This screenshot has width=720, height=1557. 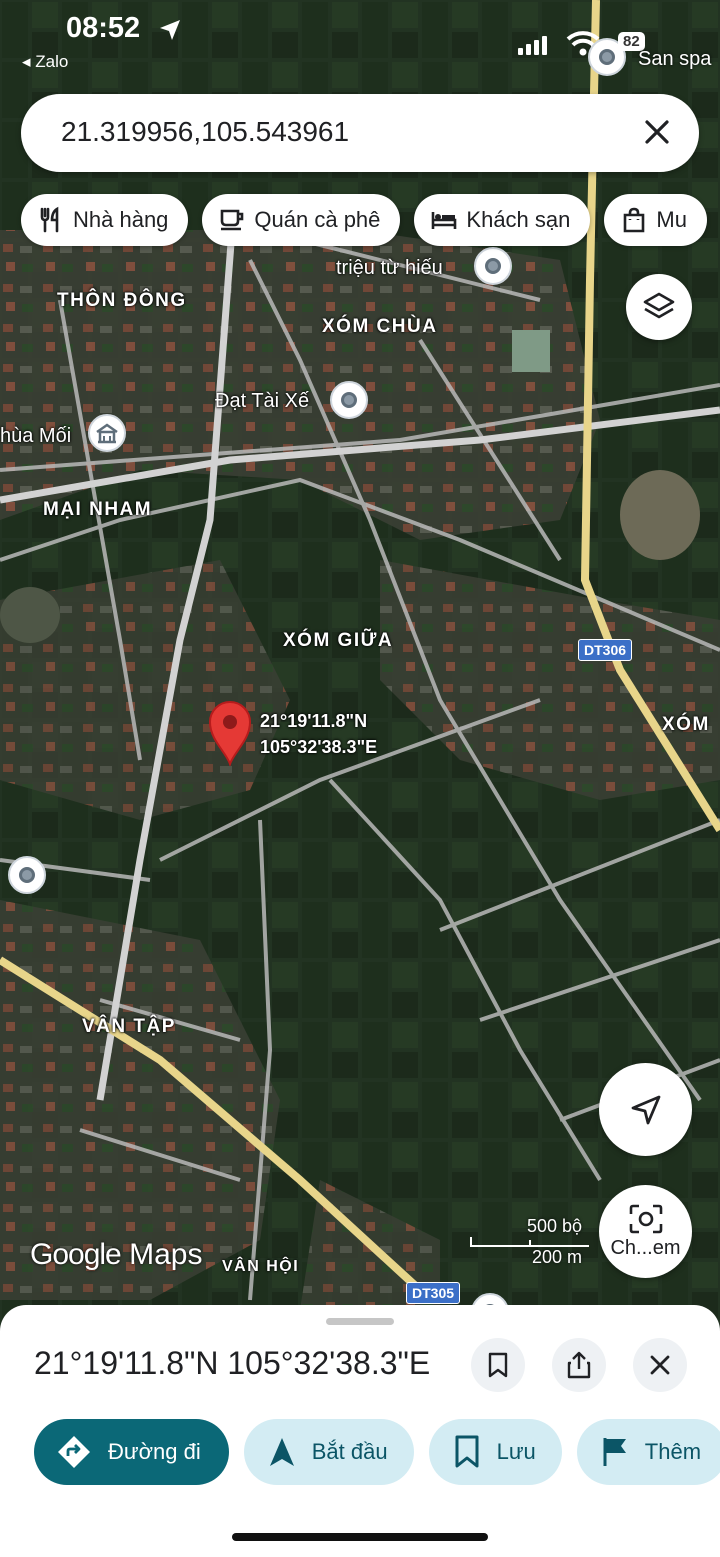 I want to click on directions-button: Đường đi, so click(x=131, y=1452).